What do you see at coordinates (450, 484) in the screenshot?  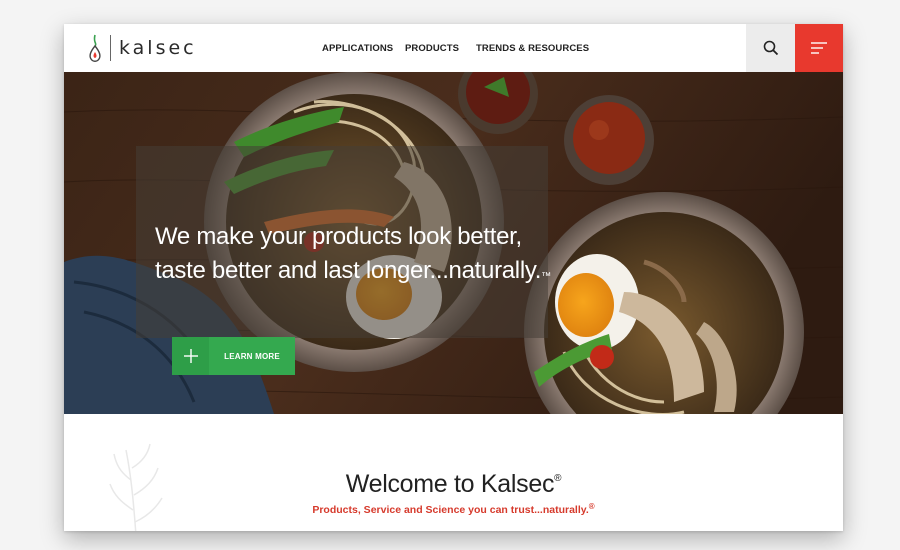 I see `welcome-title-text: Welcome to Kalsec` at bounding box center [450, 484].